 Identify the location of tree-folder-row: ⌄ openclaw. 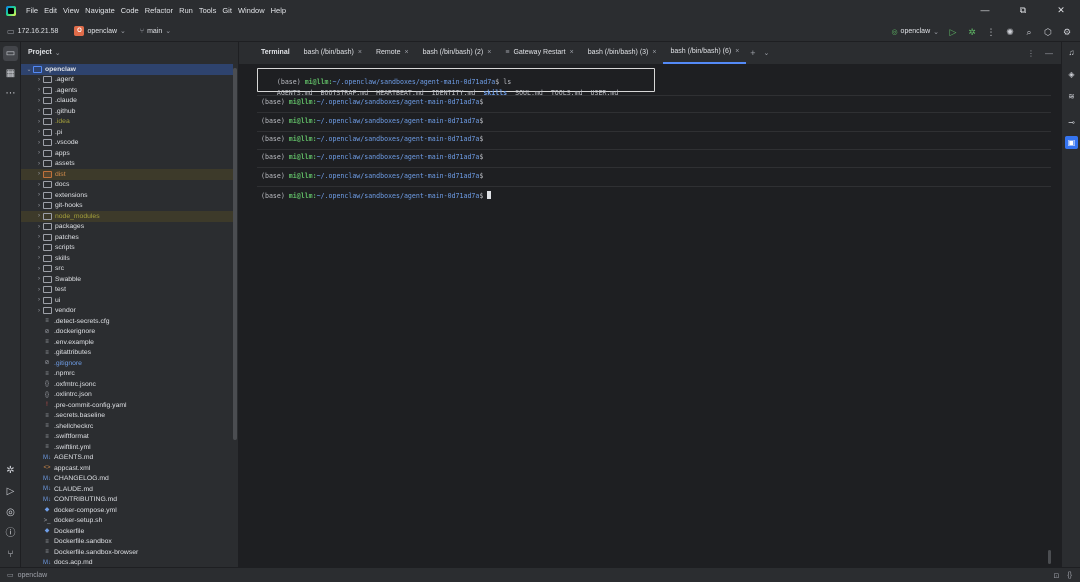
(127, 69).